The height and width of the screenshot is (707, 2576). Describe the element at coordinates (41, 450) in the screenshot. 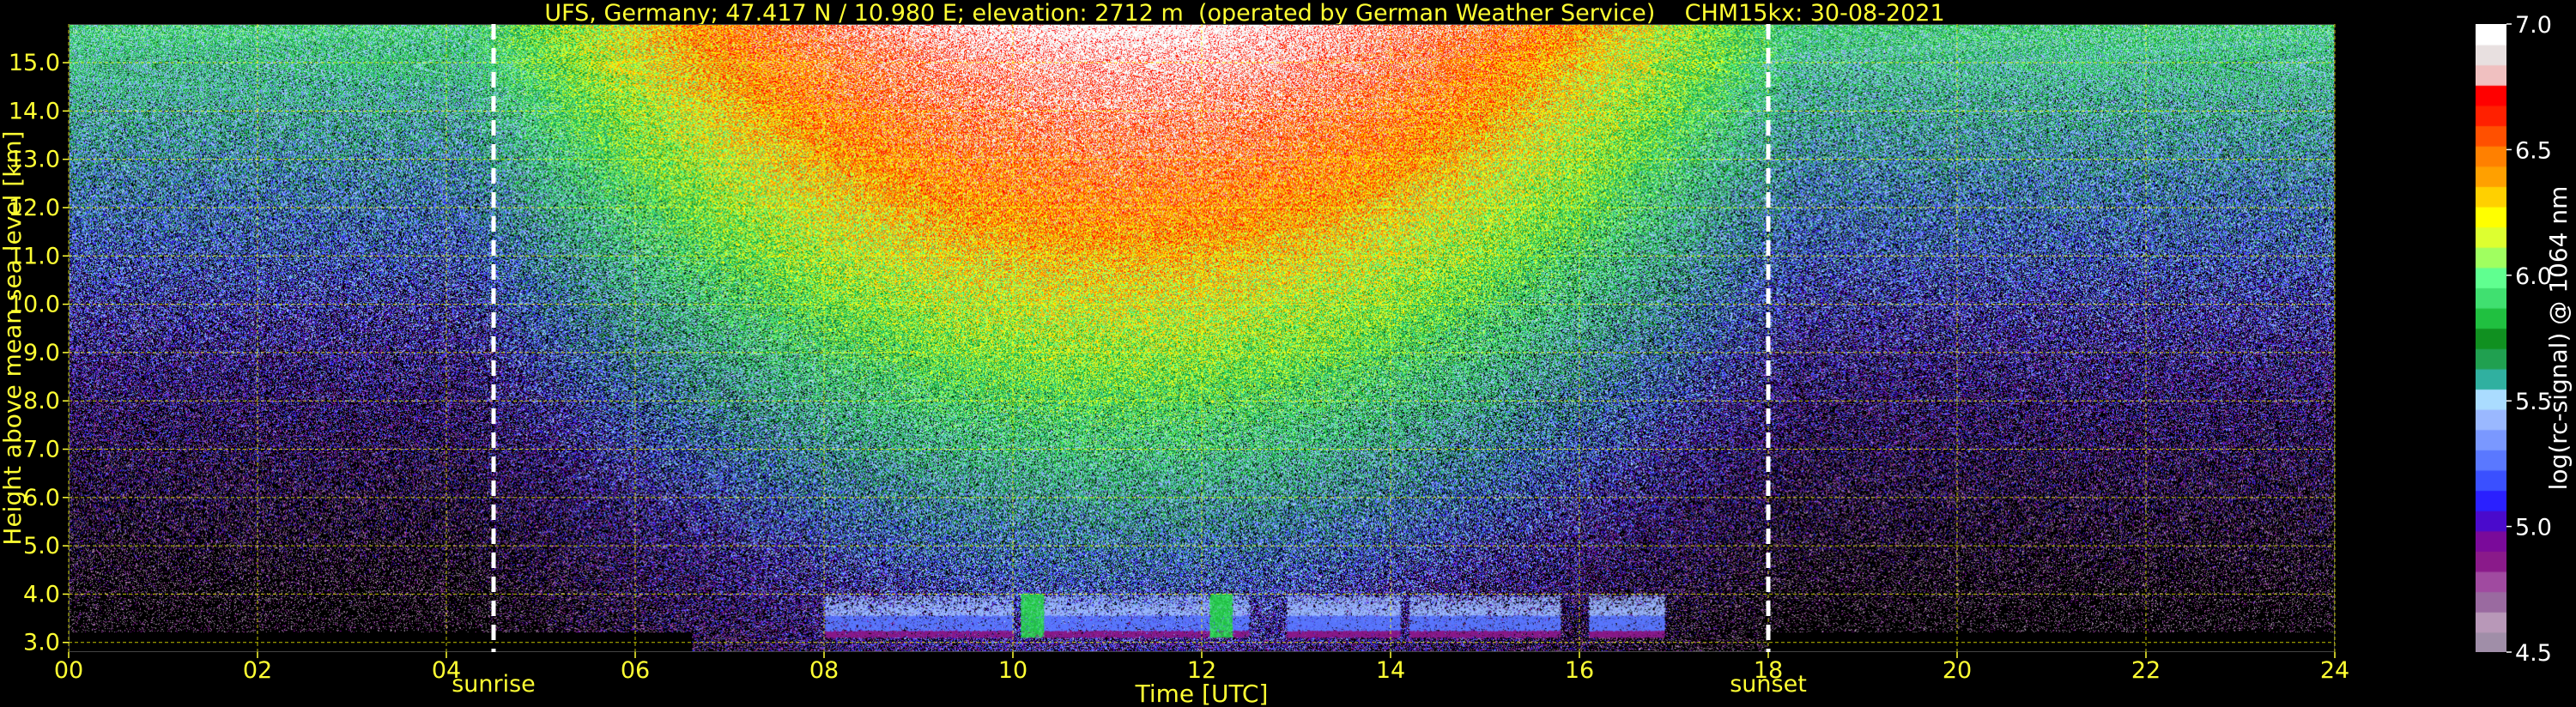

I see `y-tick-label: 7.0` at that location.